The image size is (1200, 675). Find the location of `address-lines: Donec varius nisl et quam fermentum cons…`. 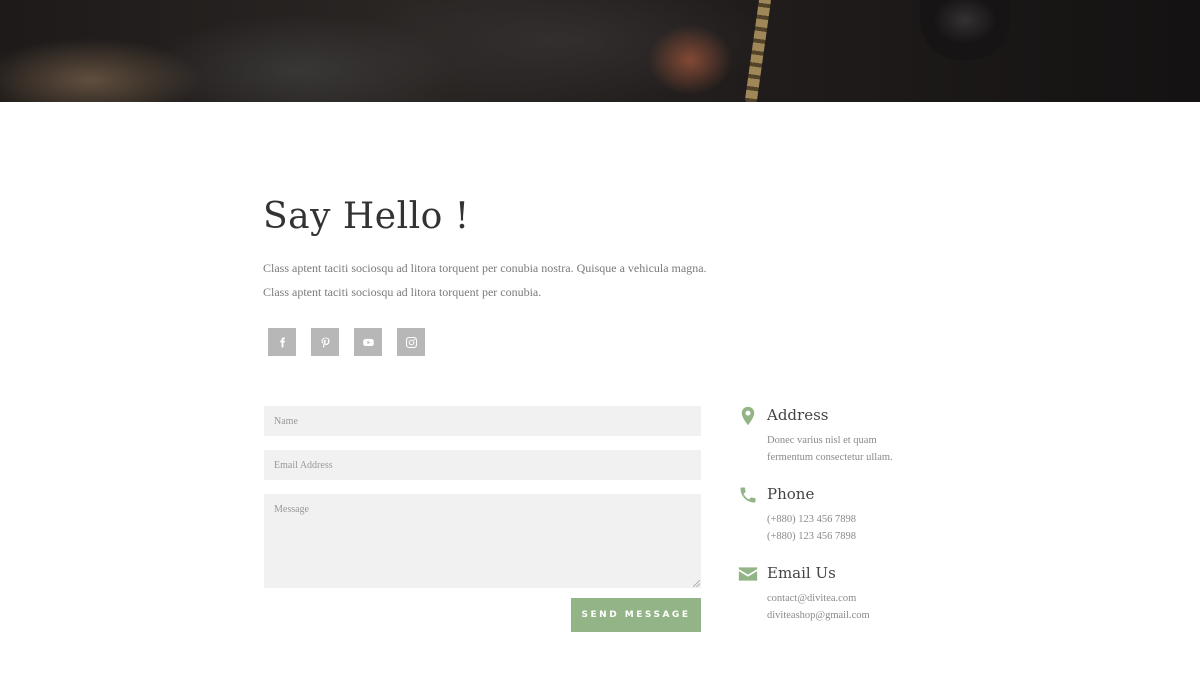

address-lines: Donec varius nisl et quam fermentum cons… is located at coordinates (857, 449).